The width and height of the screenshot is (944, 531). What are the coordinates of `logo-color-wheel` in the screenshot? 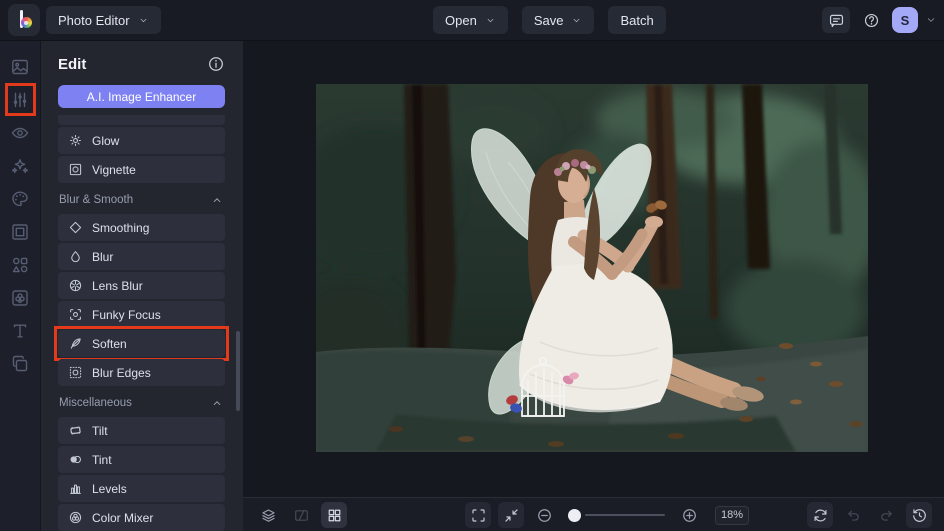 It's located at (26, 22).